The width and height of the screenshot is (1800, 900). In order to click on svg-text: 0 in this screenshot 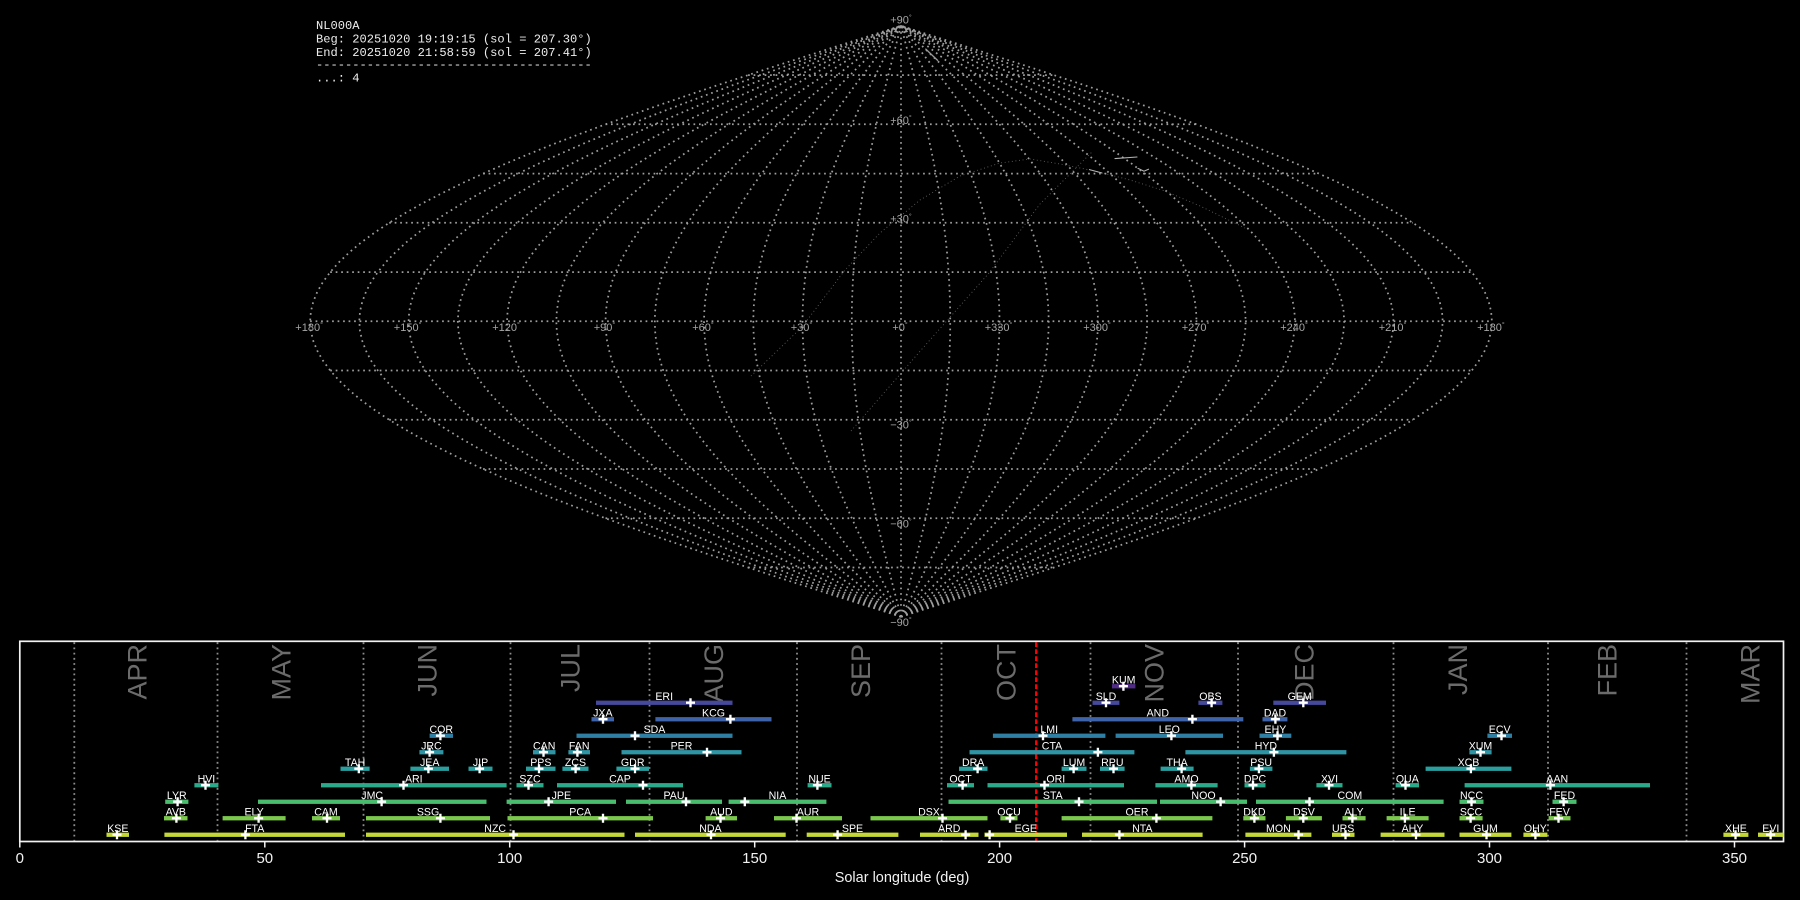, I will do `click(20, 858)`.